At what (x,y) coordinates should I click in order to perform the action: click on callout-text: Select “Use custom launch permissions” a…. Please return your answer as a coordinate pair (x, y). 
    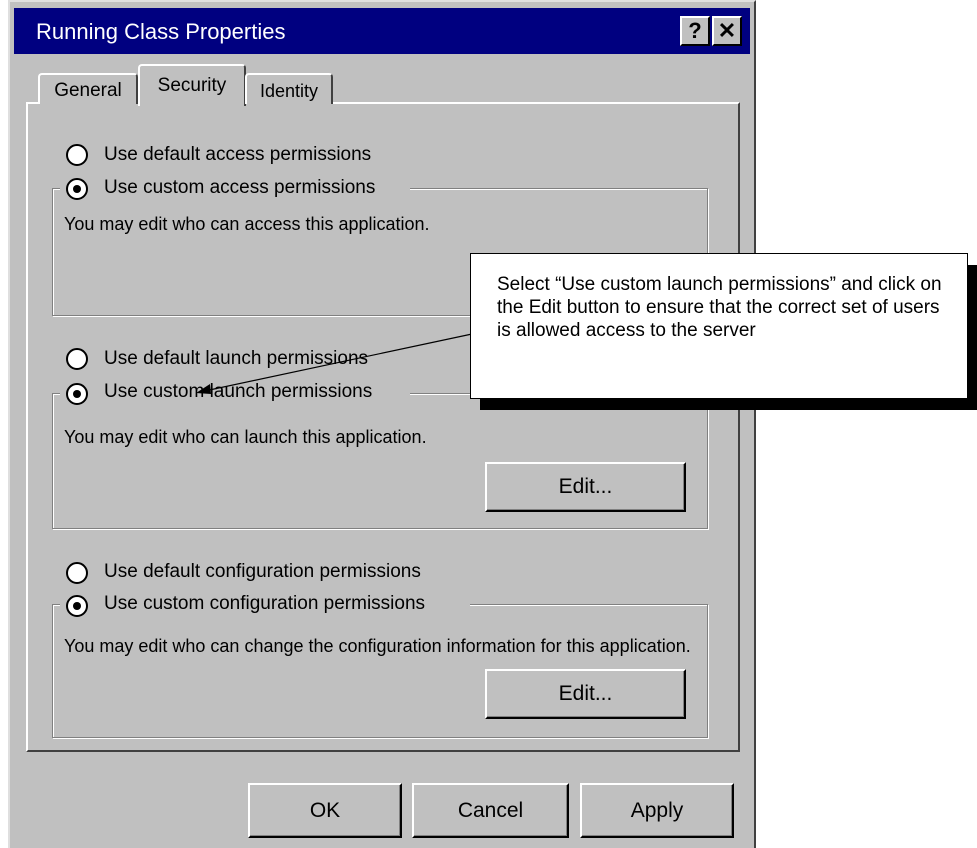
    Looking at the image, I should click on (719, 307).